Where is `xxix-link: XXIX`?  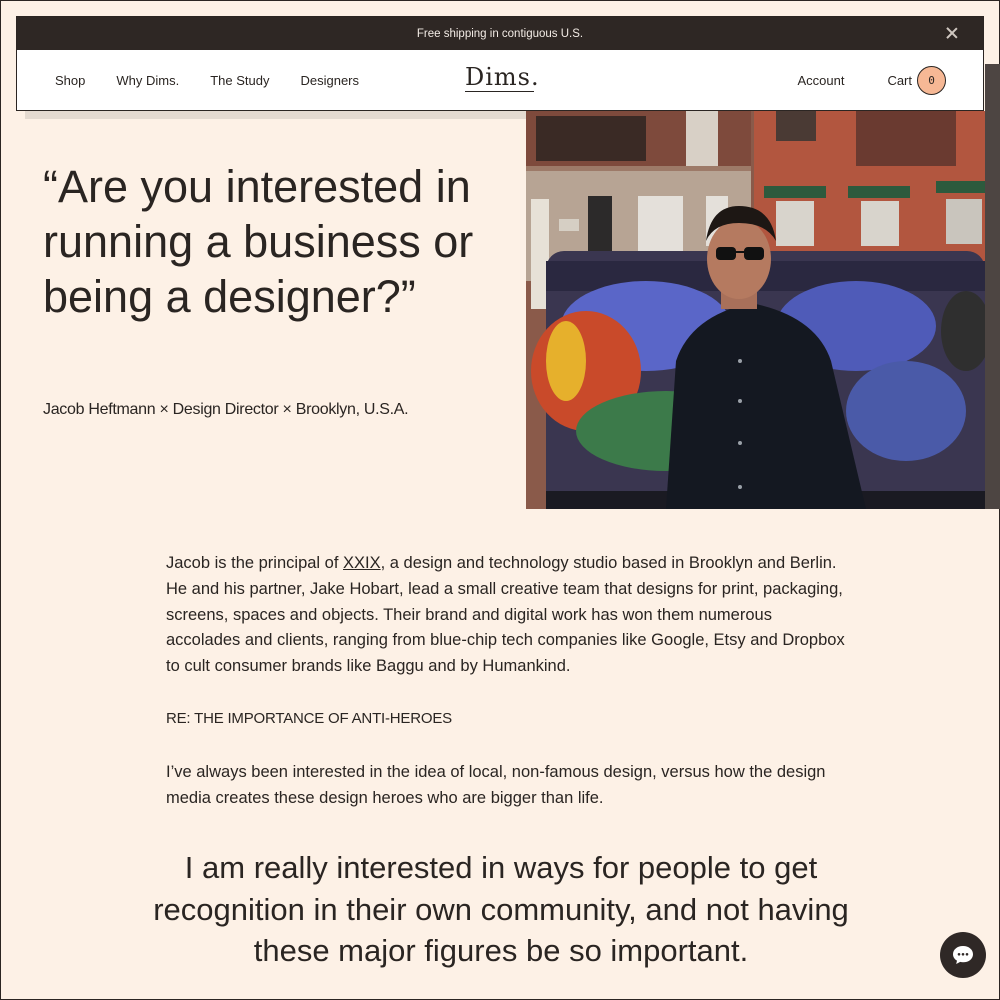 xxix-link: XXIX is located at coordinates (362, 563).